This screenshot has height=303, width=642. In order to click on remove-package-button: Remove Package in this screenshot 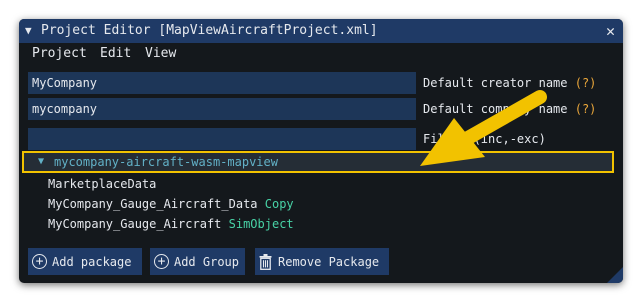, I will do `click(322, 261)`.